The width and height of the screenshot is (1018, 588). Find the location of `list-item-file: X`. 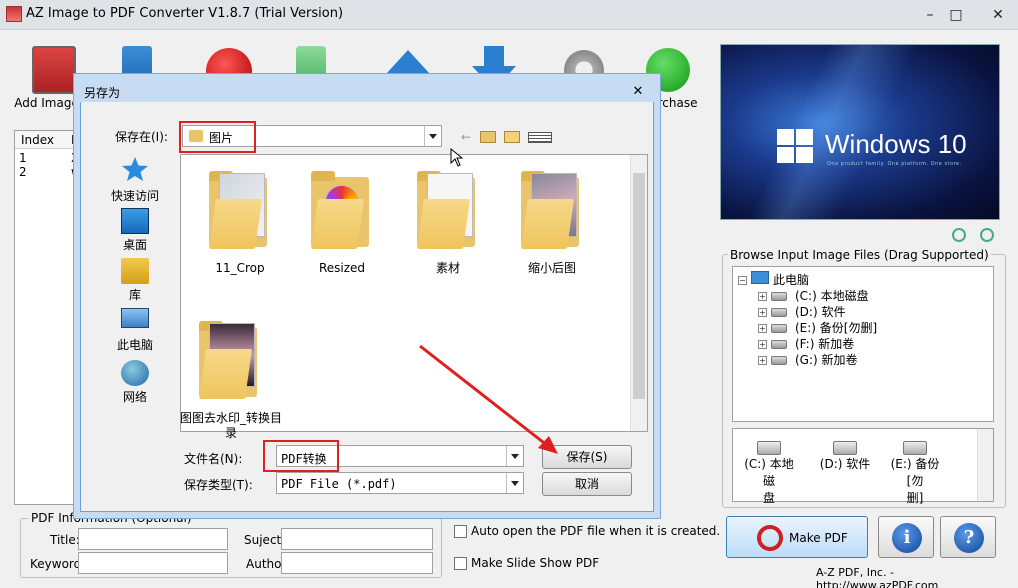

list-item-file: X is located at coordinates (75, 158).